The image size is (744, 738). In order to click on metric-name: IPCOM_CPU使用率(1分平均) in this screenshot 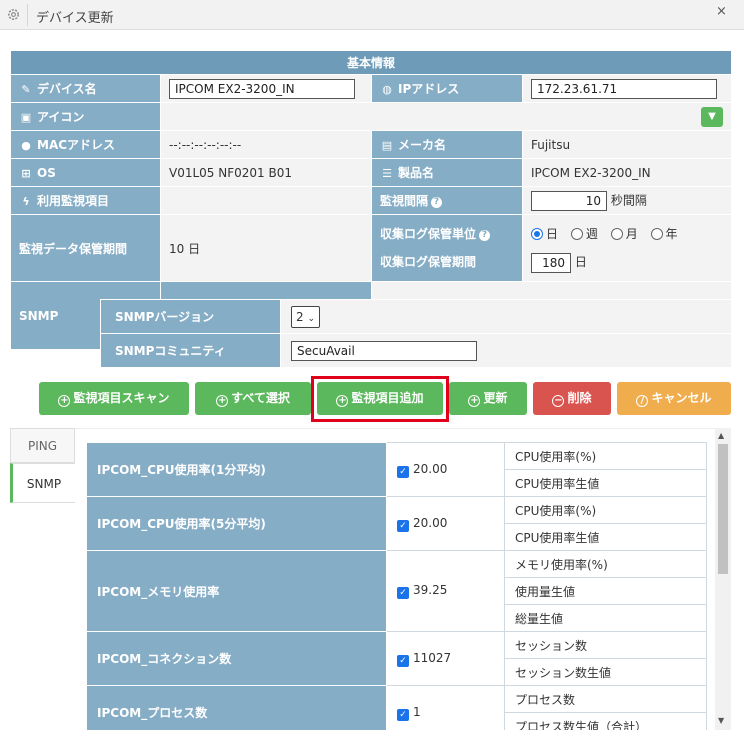, I will do `click(236, 469)`.